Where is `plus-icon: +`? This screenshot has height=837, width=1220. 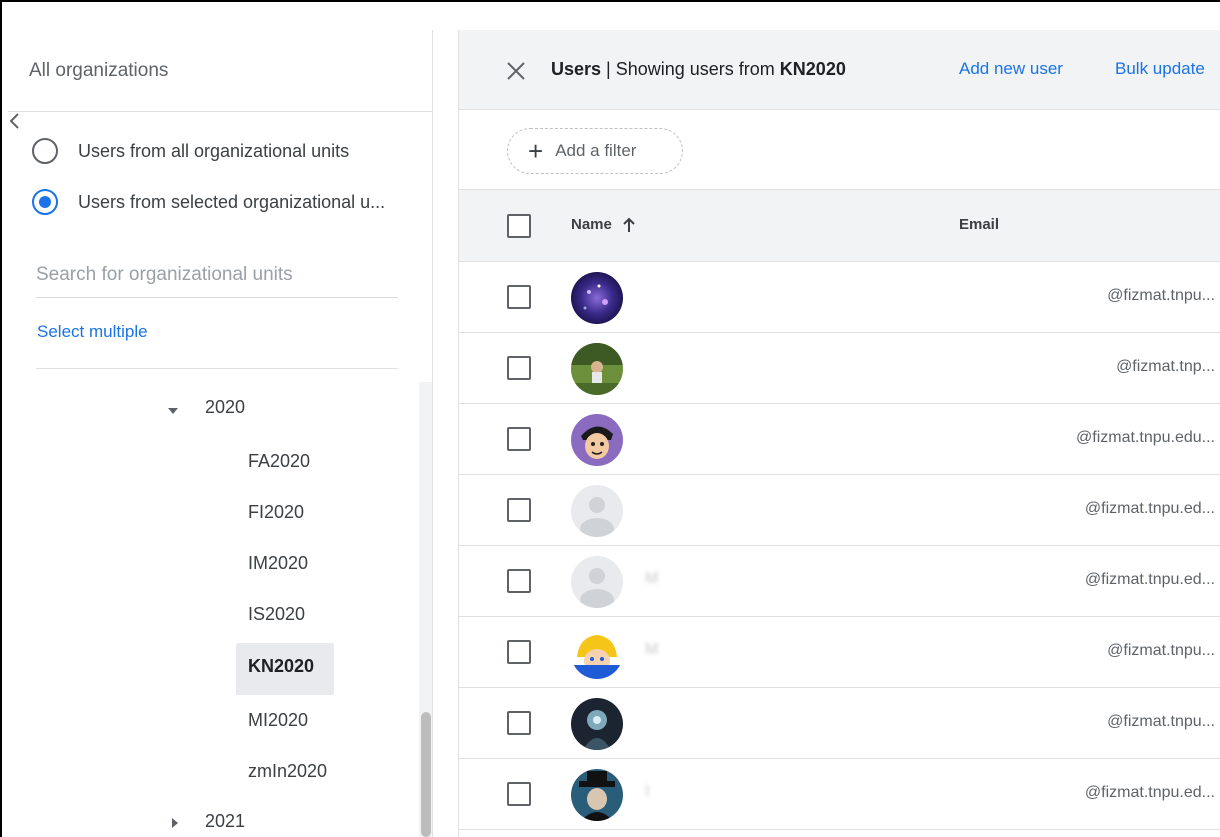
plus-icon: + is located at coordinates (536, 151).